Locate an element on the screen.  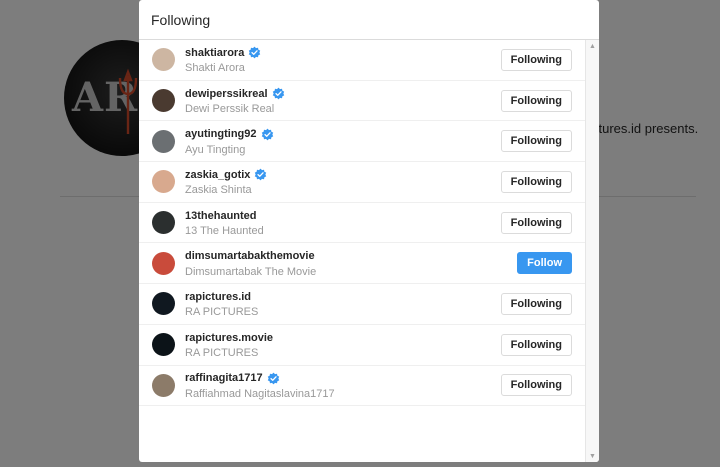
full-name: Zaskia Shinta is located at coordinates (218, 190).